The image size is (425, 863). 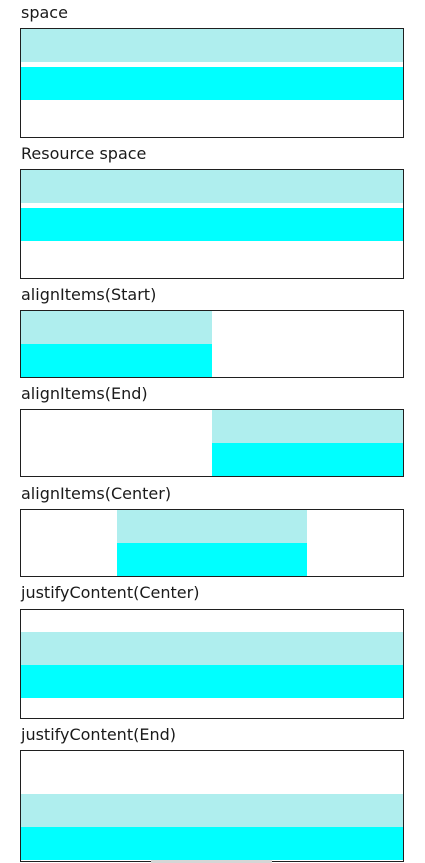 I want to click on section-label-resource-space: Resource space, so click(x=84, y=153).